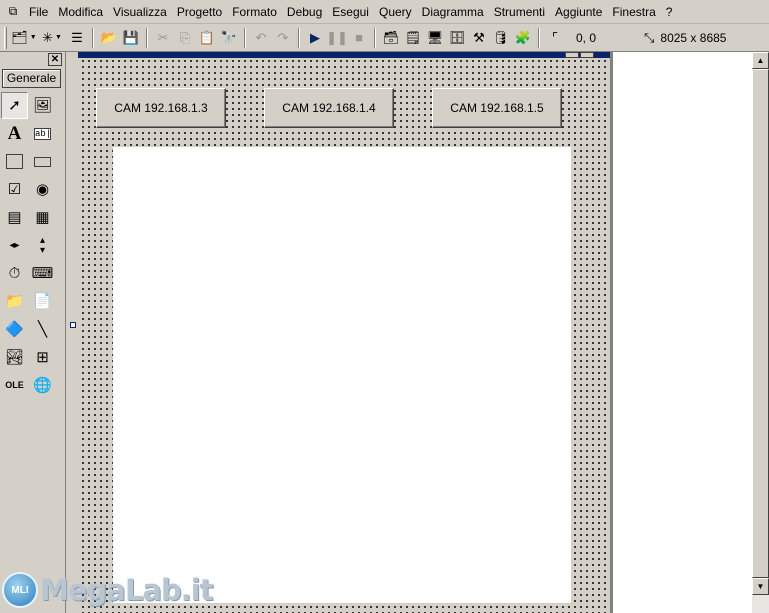 The height and width of the screenshot is (613, 769). What do you see at coordinates (163, 38) in the screenshot?
I see `cut-icon: ✂` at bounding box center [163, 38].